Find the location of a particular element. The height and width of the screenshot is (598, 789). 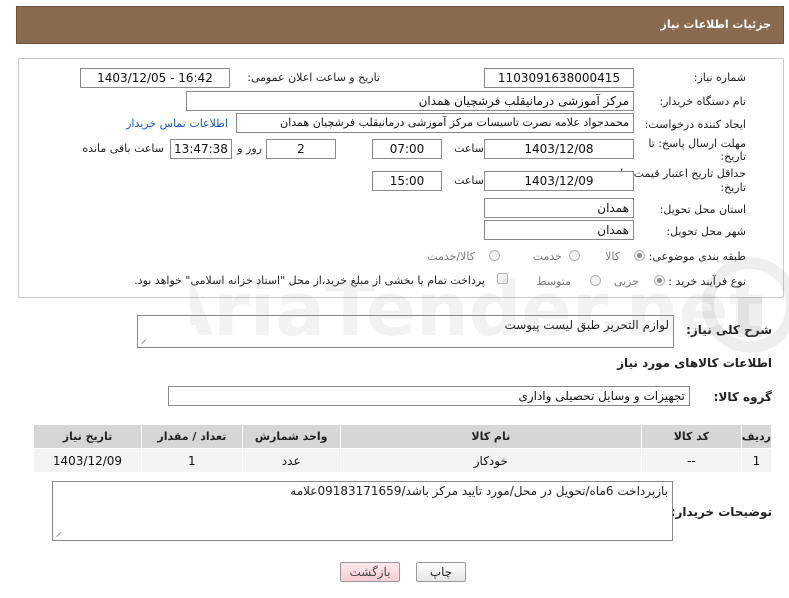

announce-label: تاریخ و ساعت اعلان عمومی: is located at coordinates (313, 77).